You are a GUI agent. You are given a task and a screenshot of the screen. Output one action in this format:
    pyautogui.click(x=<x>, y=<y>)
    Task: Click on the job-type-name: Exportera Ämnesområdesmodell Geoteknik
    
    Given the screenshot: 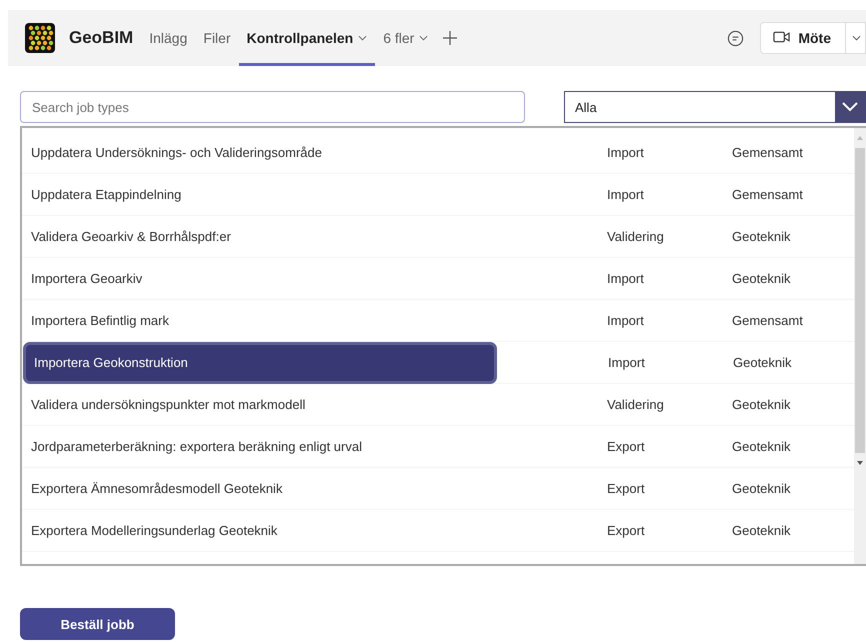 What is the action you would take?
    pyautogui.click(x=314, y=488)
    